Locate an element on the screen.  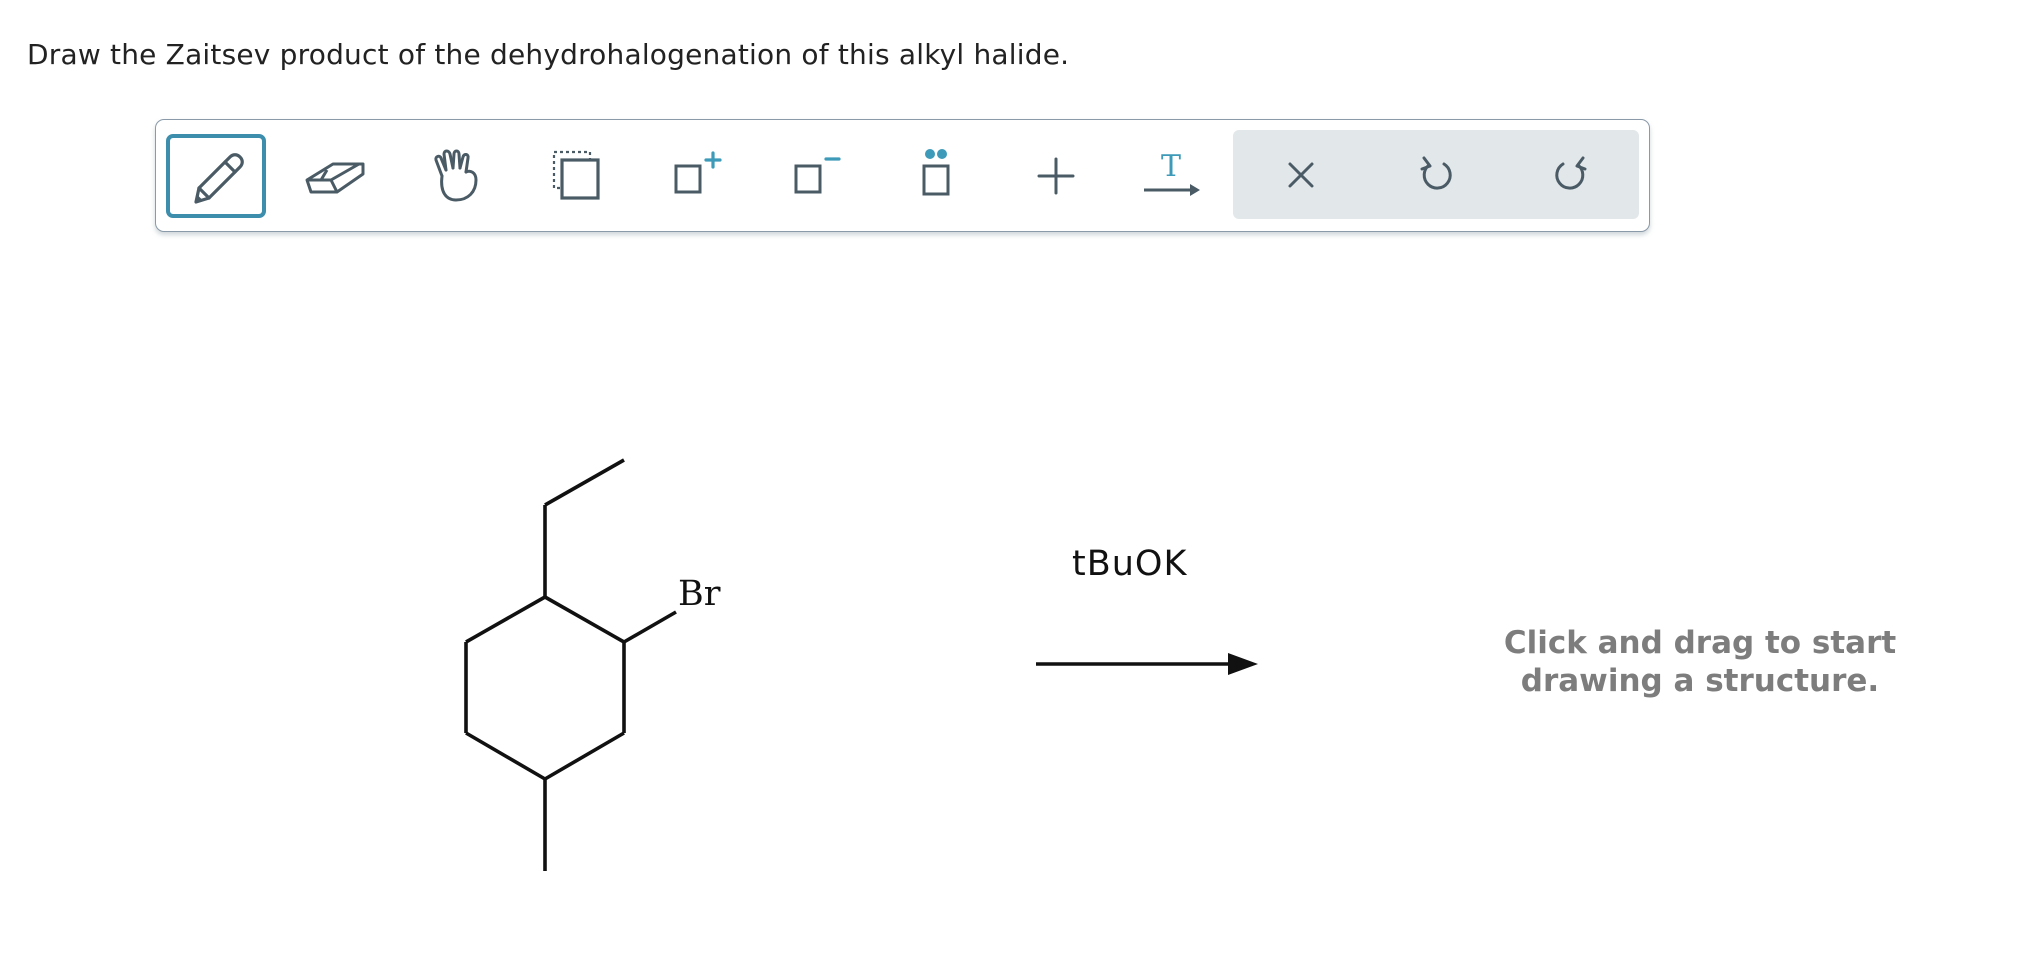
eraser-tool-button is located at coordinates (336, 176).